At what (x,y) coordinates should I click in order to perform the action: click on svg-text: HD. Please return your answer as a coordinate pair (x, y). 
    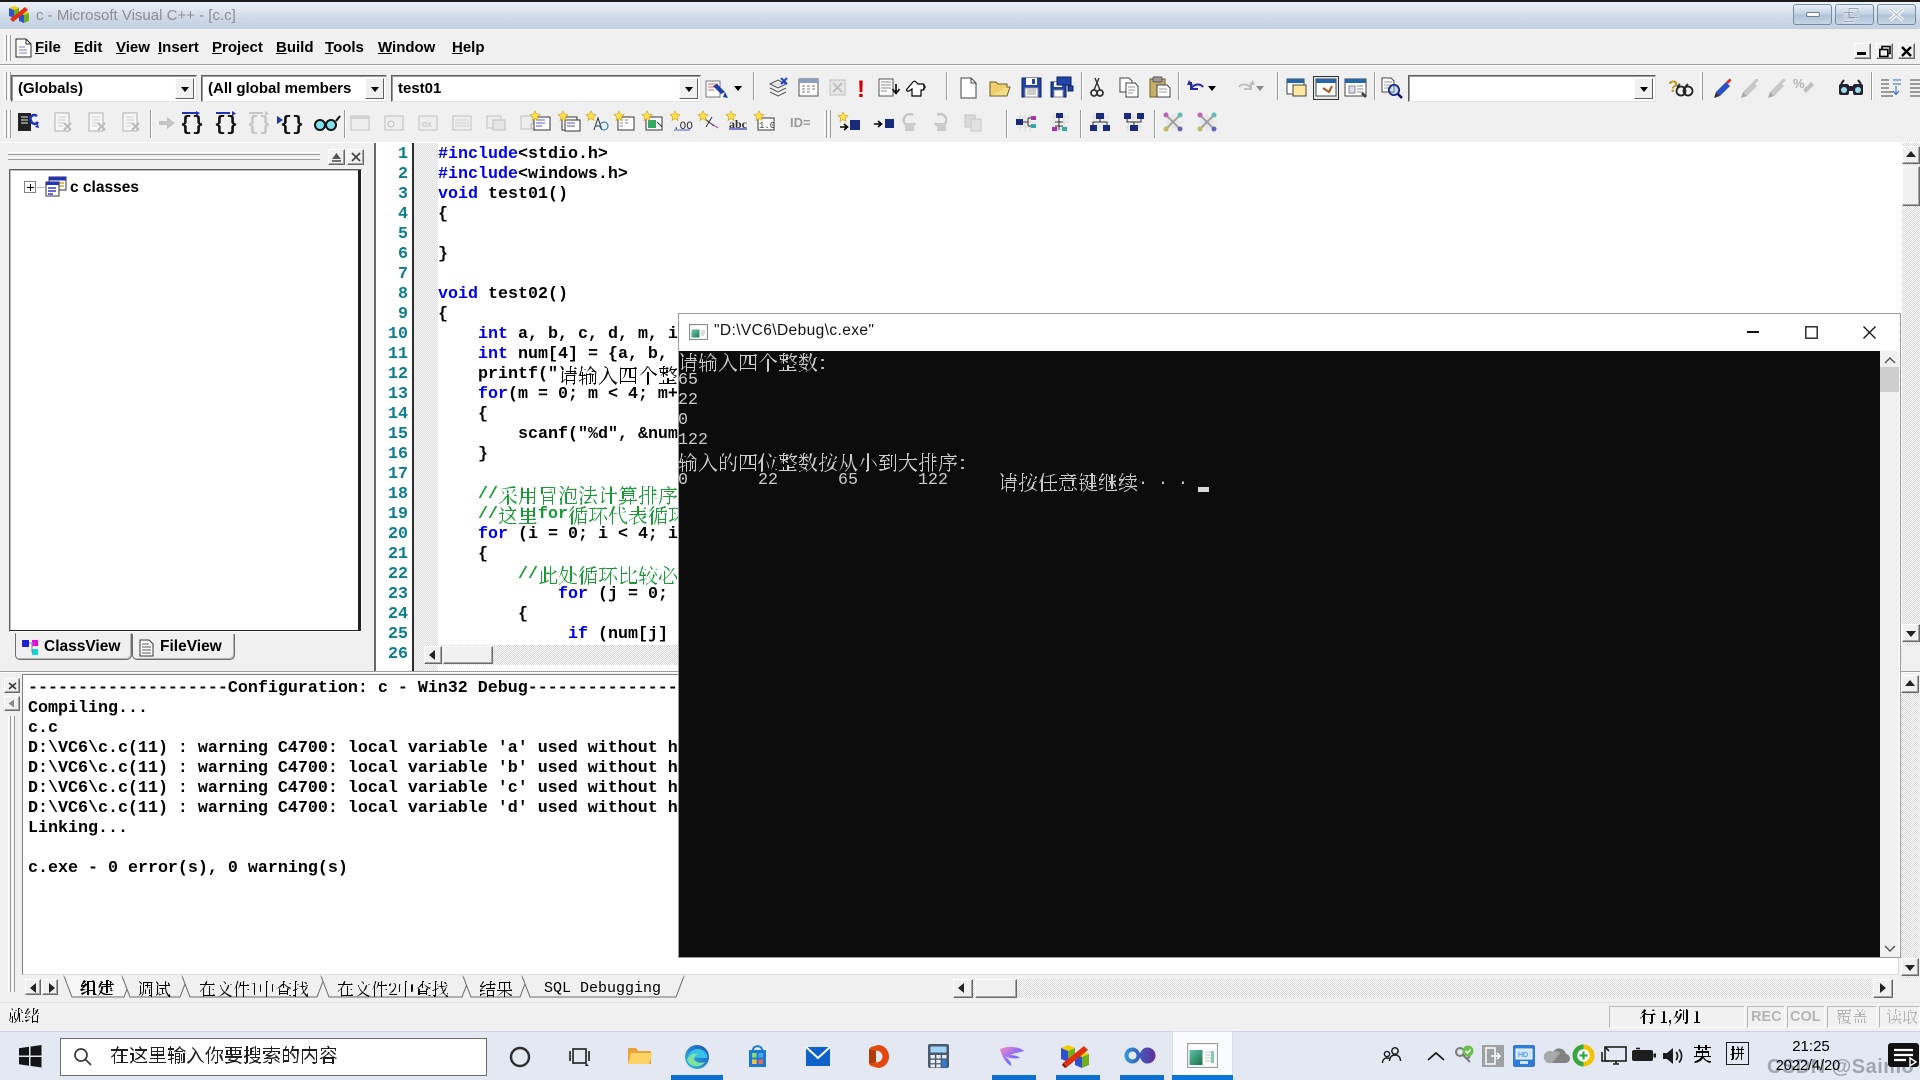
    Looking at the image, I should click on (1523, 1055).